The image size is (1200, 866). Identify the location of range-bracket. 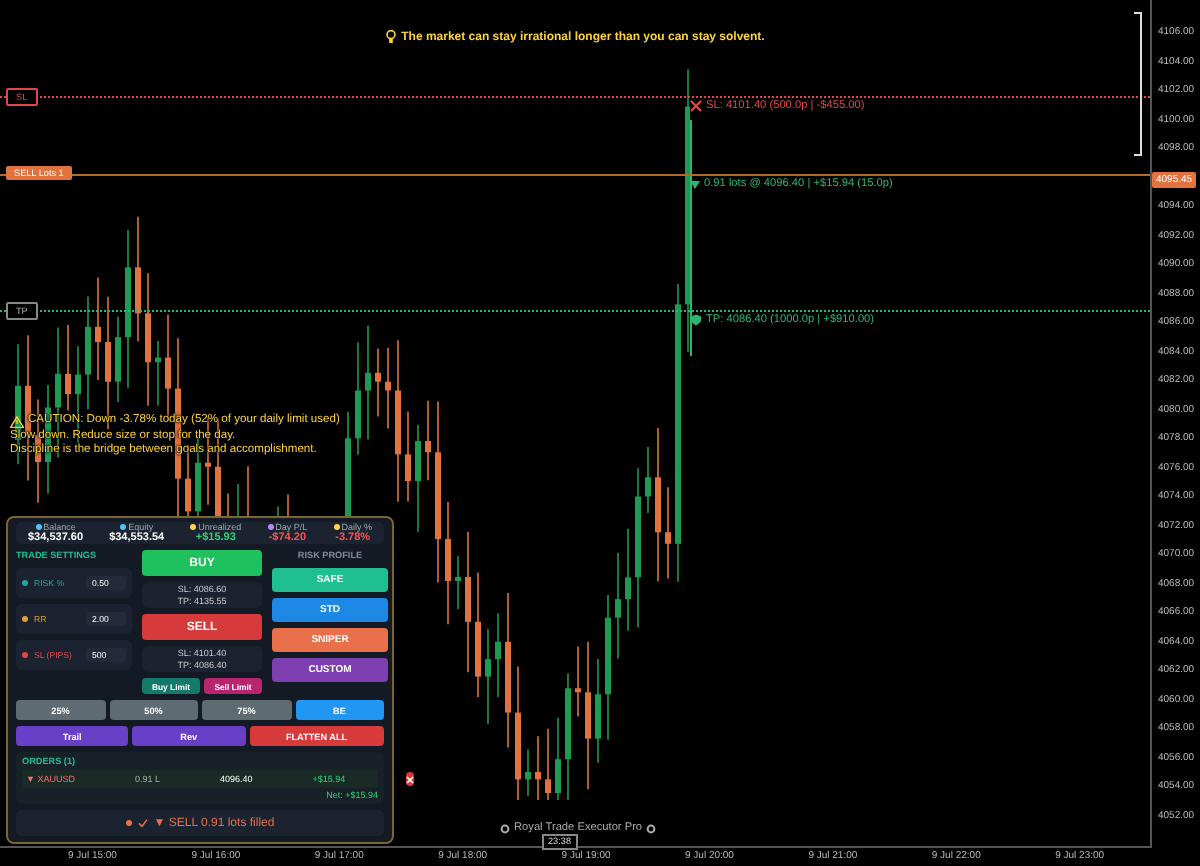
(1138, 84).